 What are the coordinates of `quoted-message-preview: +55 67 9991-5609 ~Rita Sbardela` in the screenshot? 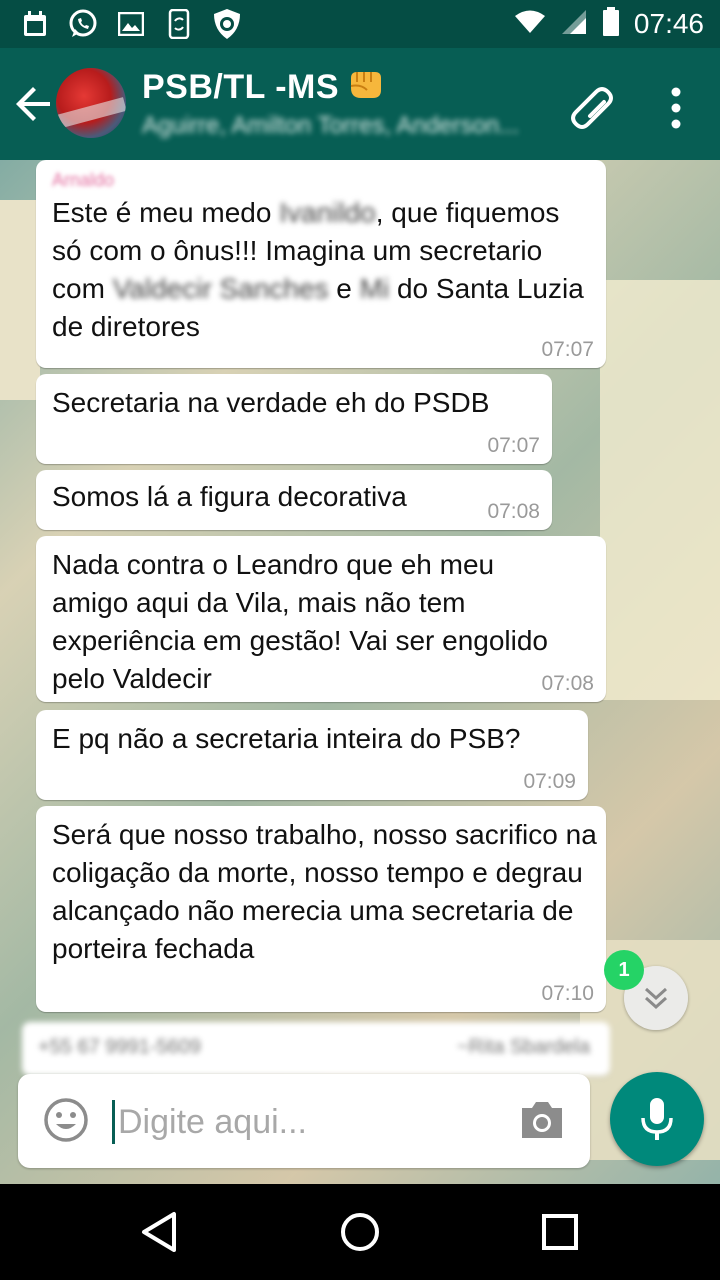 It's located at (316, 1049).